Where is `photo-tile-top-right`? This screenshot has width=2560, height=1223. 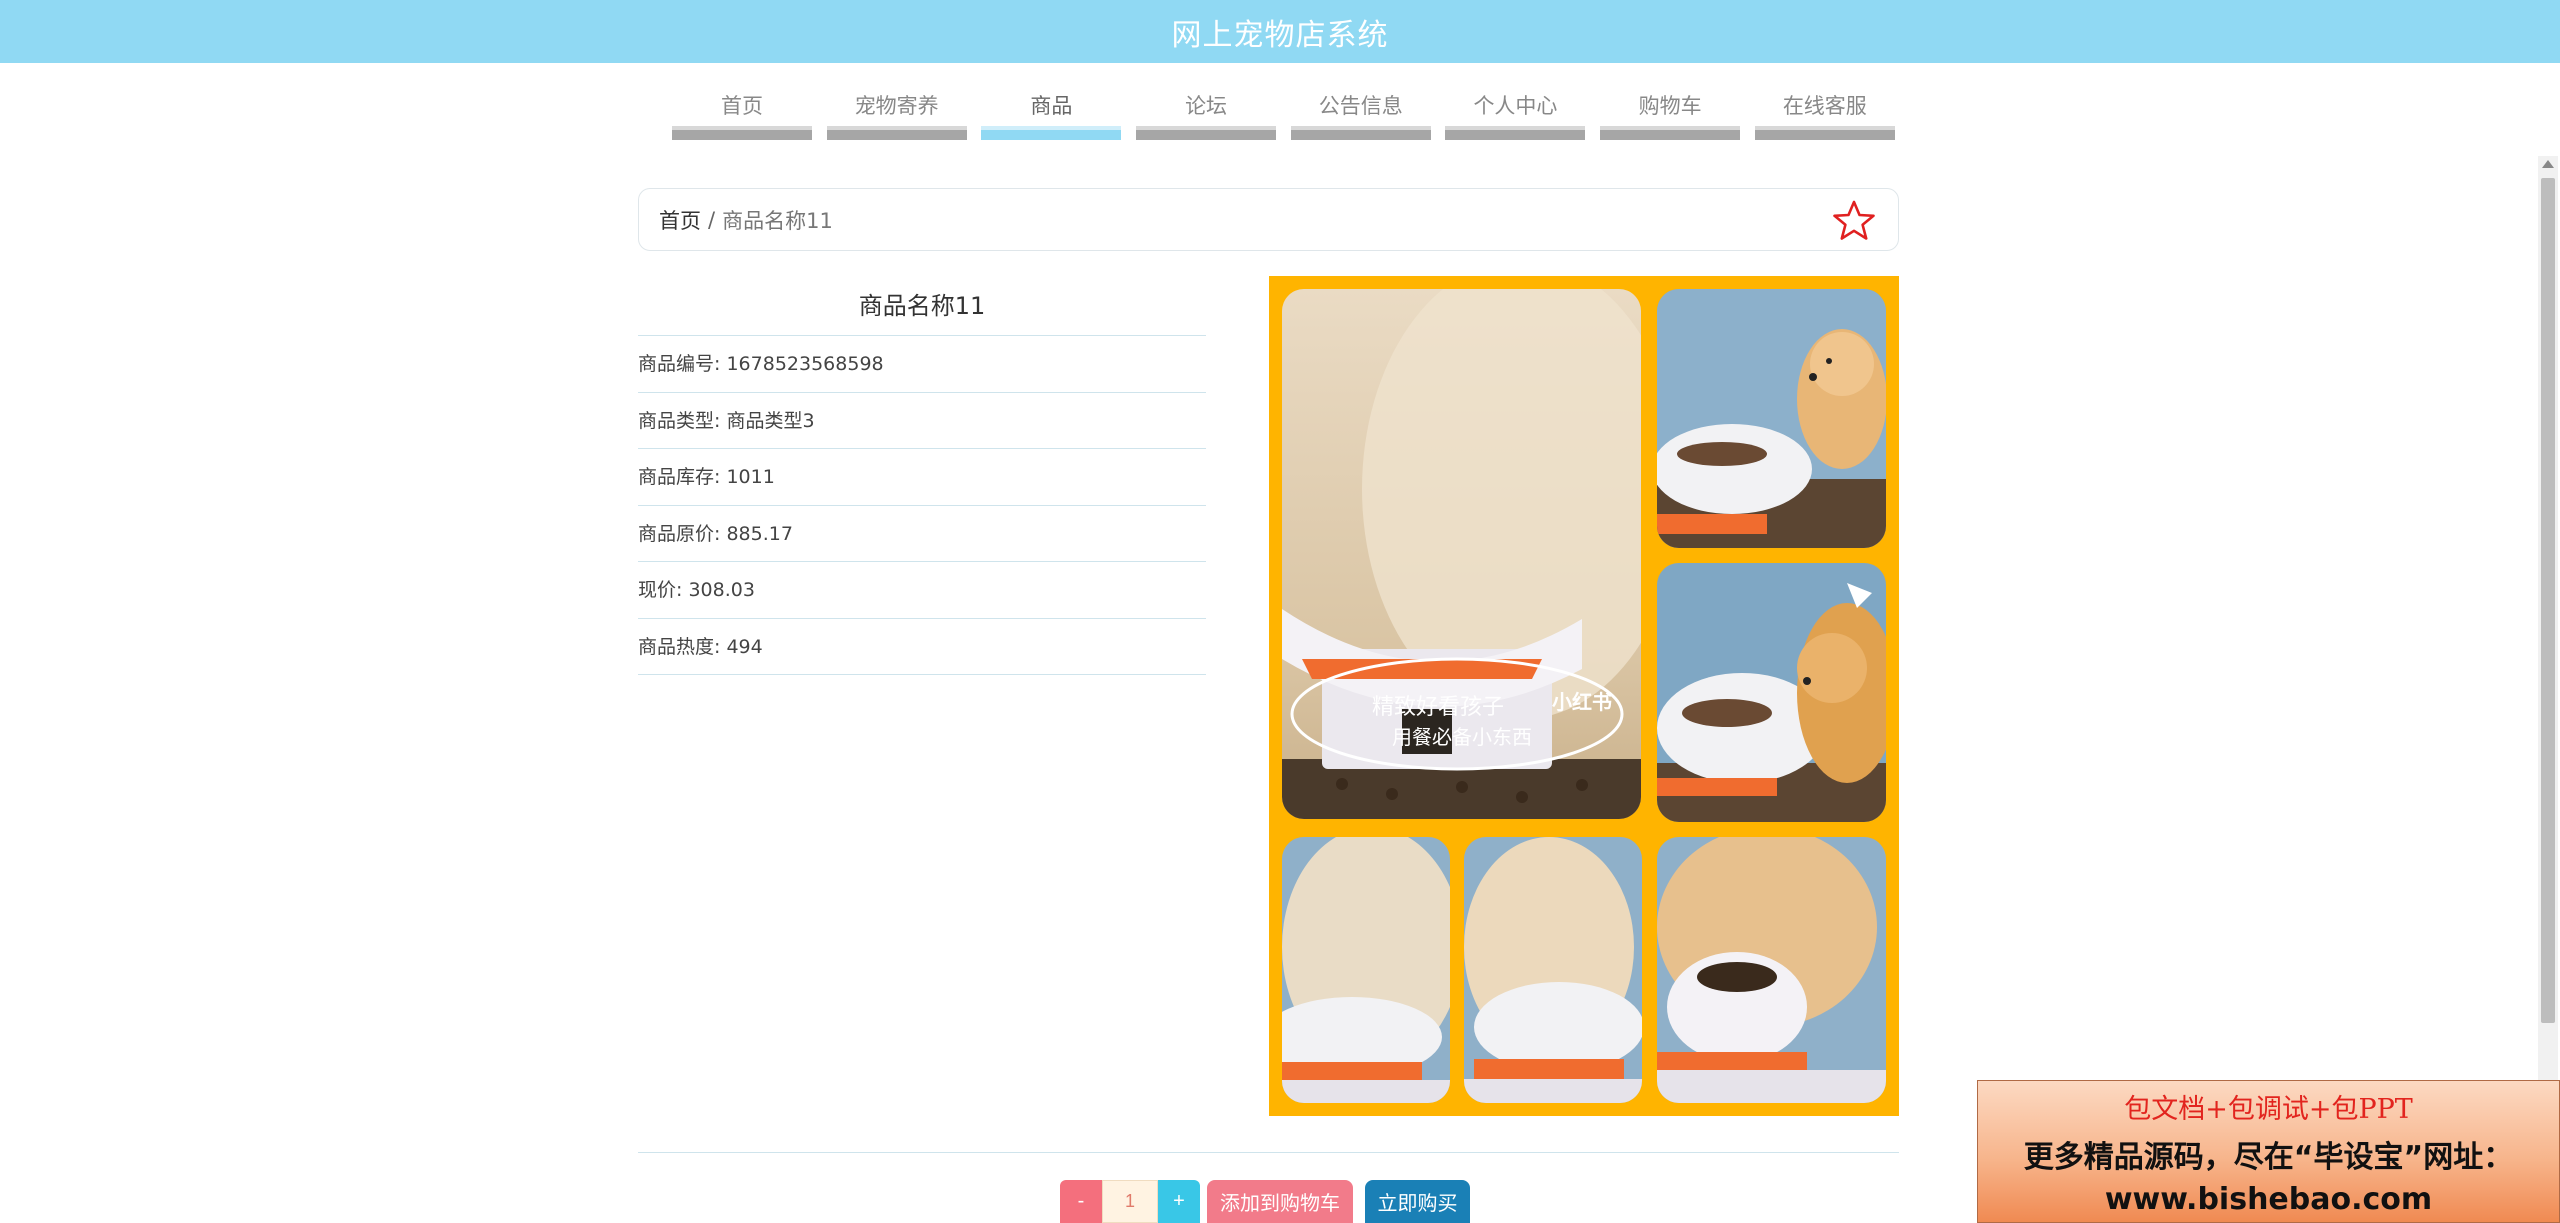
photo-tile-top-right is located at coordinates (1771, 418).